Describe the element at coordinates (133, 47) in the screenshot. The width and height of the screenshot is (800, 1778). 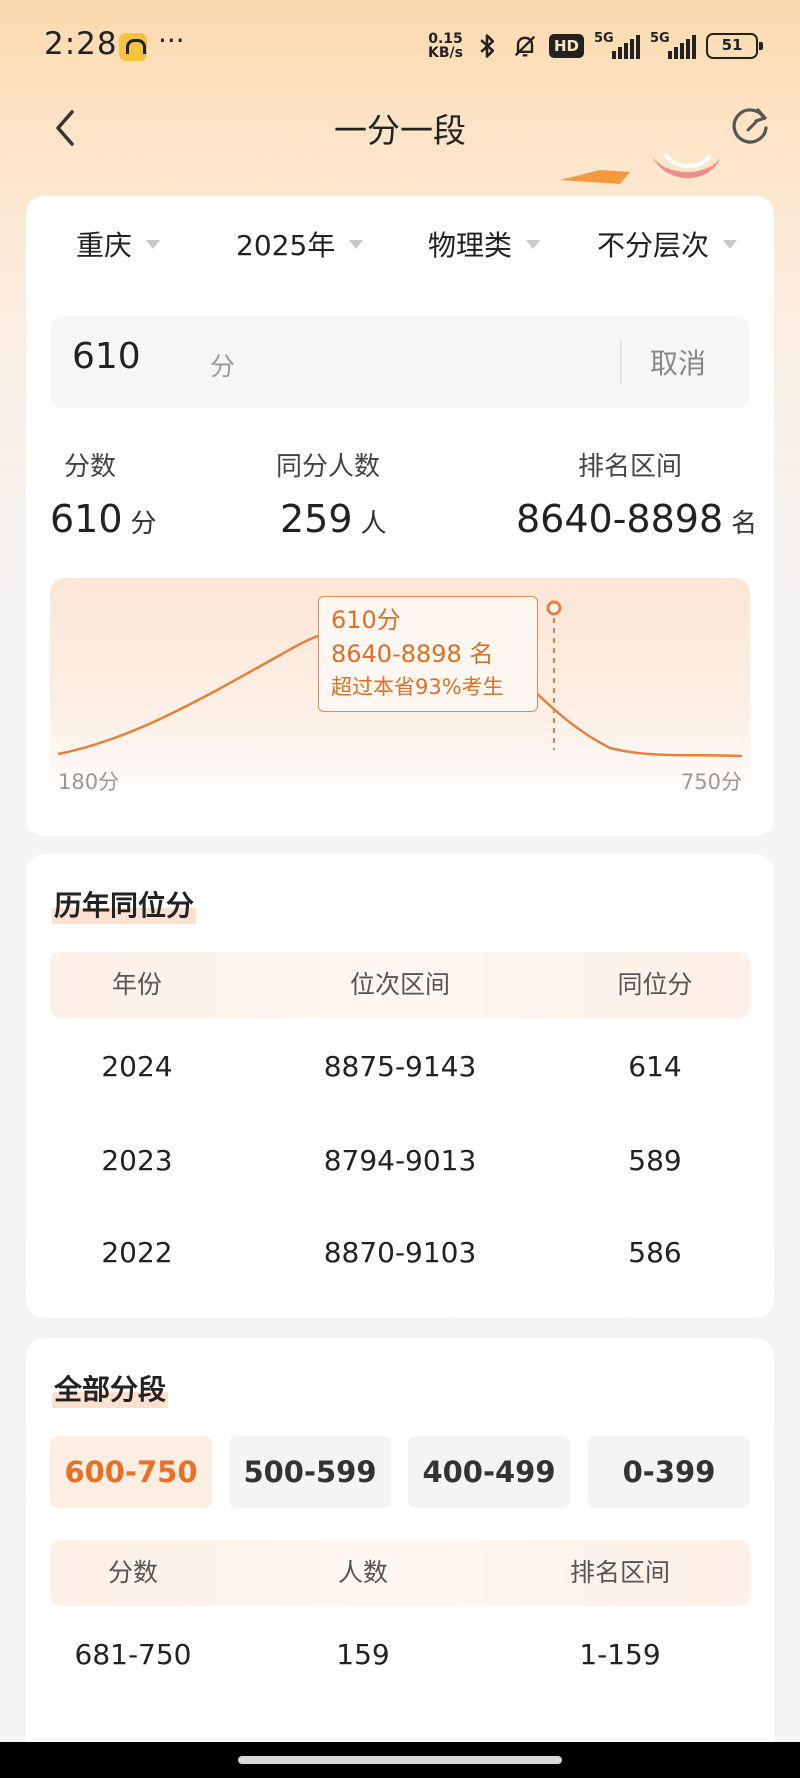
I see `app-notification-icon` at that location.